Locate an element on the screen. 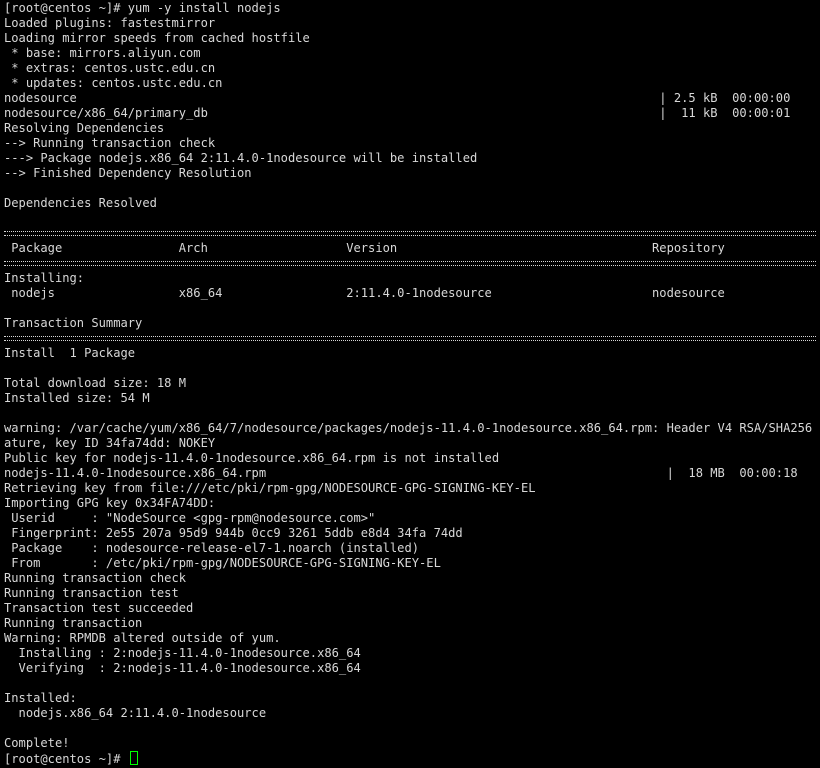  terminal-line: Importing GPG key 0x34FA74DD: is located at coordinates (110, 503).